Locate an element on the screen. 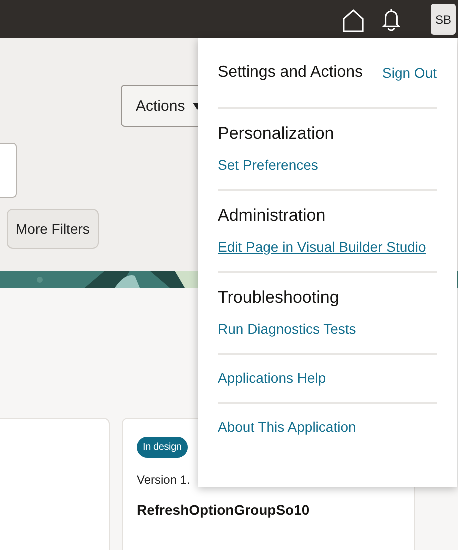  version-label: Version 1. is located at coordinates (163, 480).